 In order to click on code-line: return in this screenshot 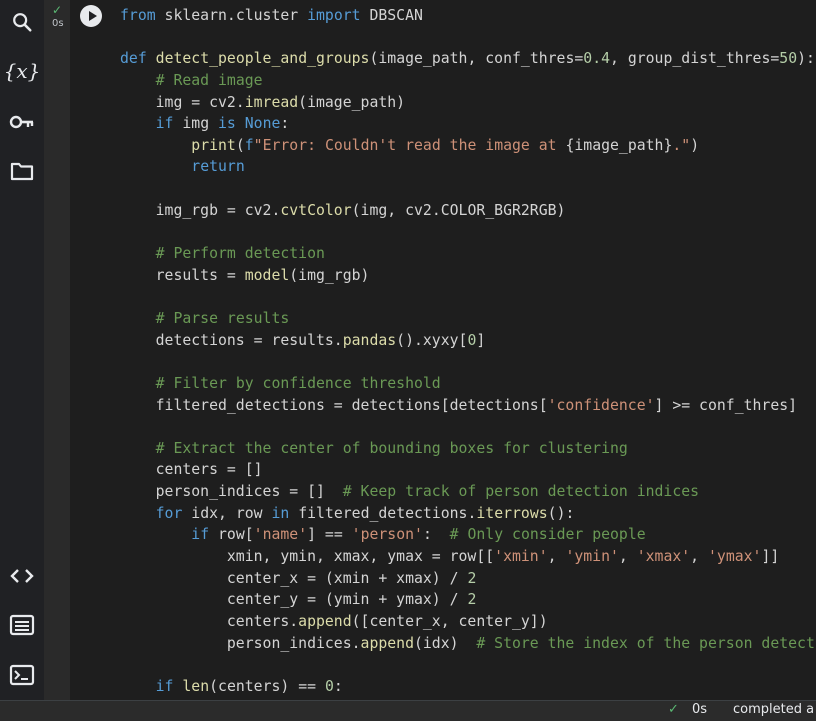, I will do `click(468, 167)`.